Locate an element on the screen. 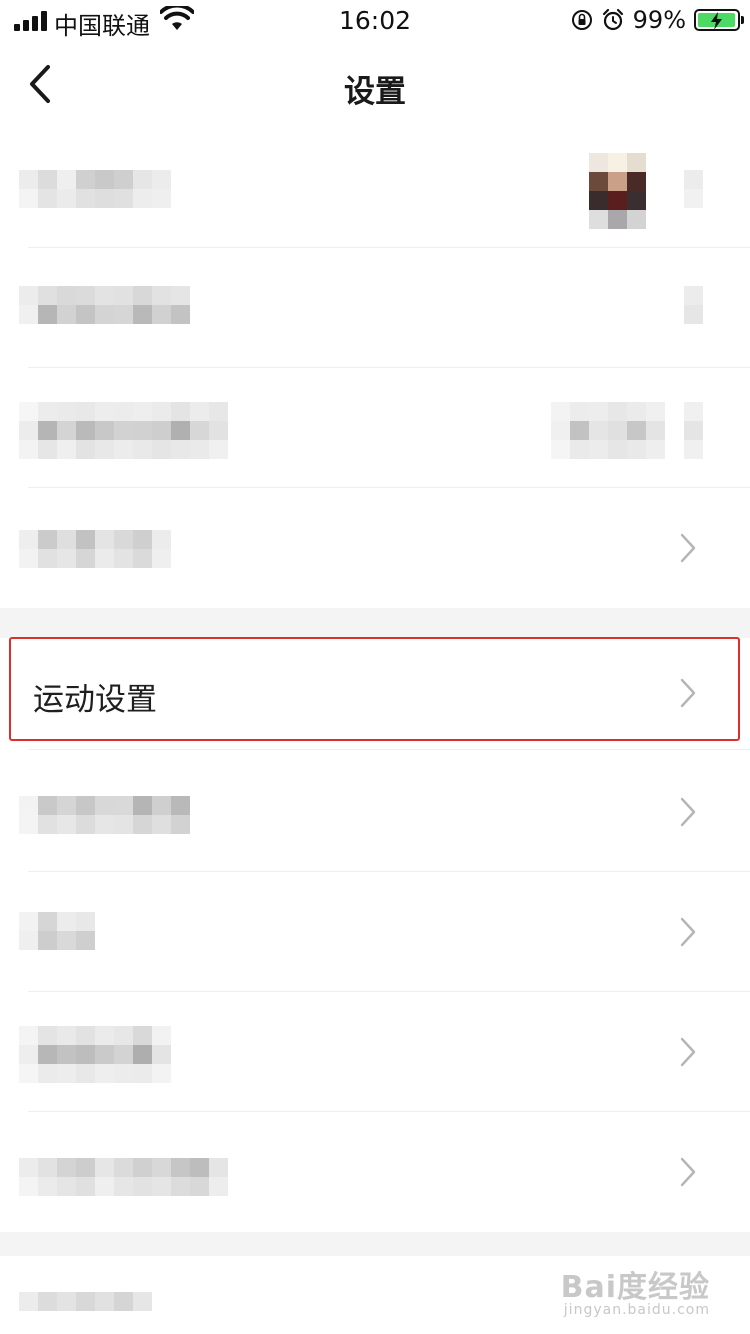  page-title: 设置 is located at coordinates (375, 92).